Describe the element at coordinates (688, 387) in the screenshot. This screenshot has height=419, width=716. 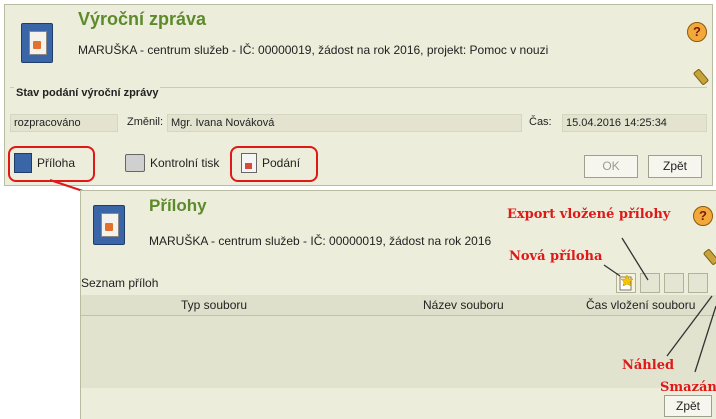
I see `annotation-delete: Smazání` at that location.